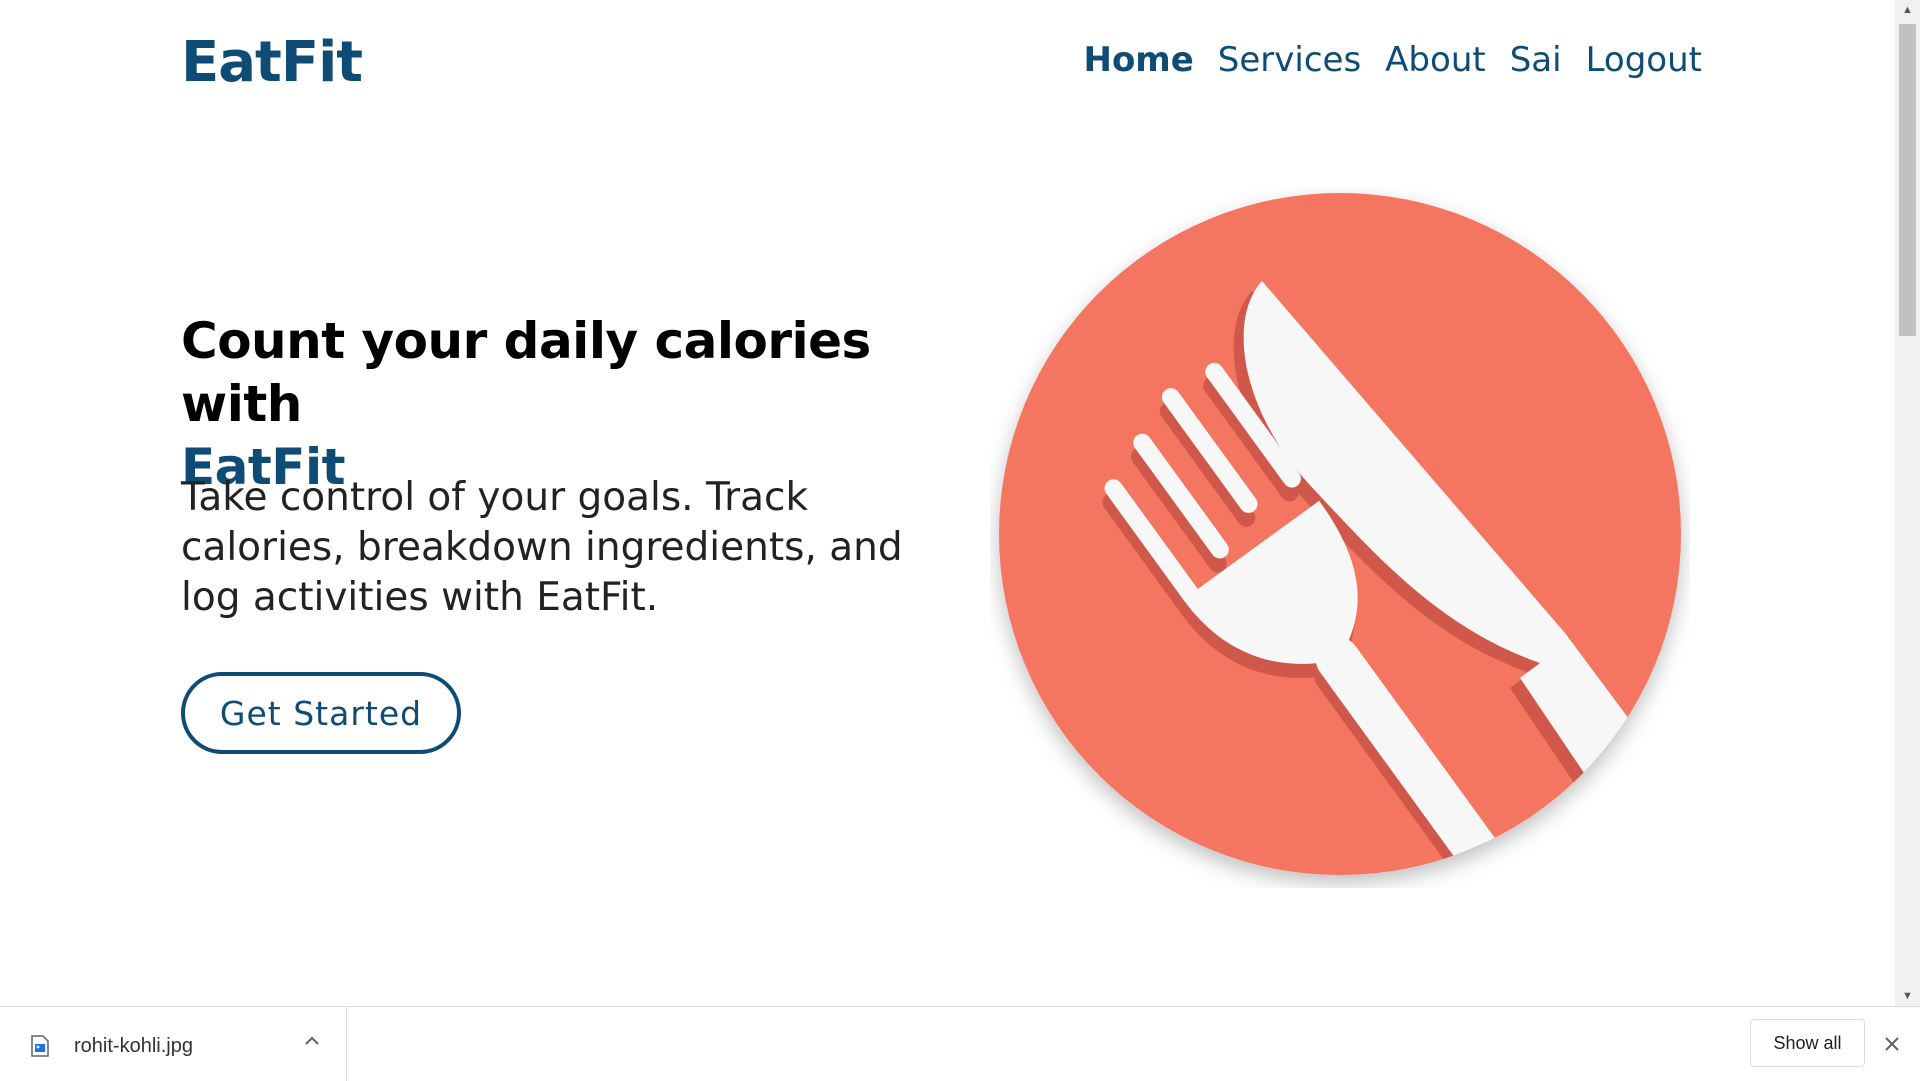  Describe the element at coordinates (526, 372) in the screenshot. I see `hero-title-text: Count your daily calories with` at that location.